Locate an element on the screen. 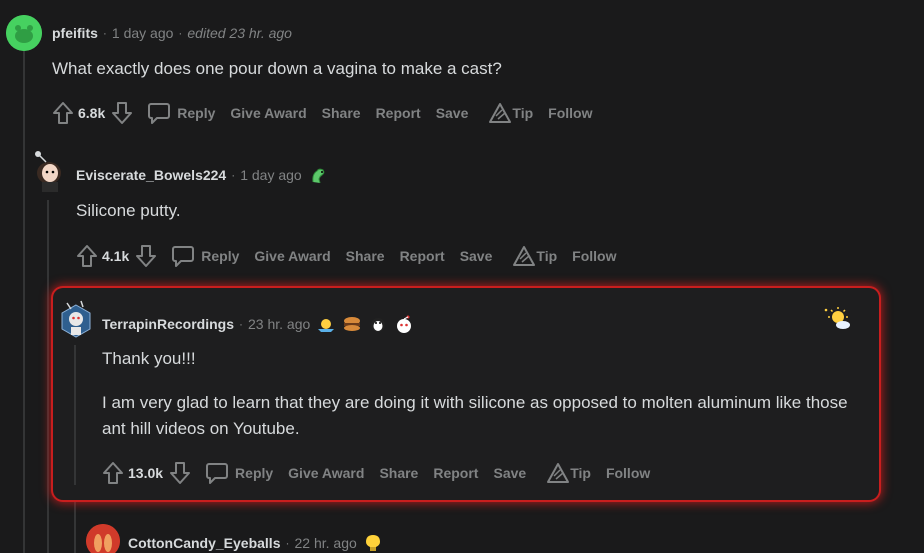  comment-paragraph: Silicone putty. is located at coordinates (128, 210).